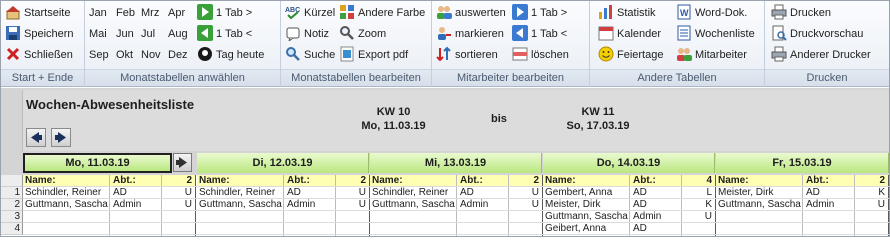  What do you see at coordinates (456, 163) in the screenshot?
I see `day-header-mi: Mi, 13.03.19` at bounding box center [456, 163].